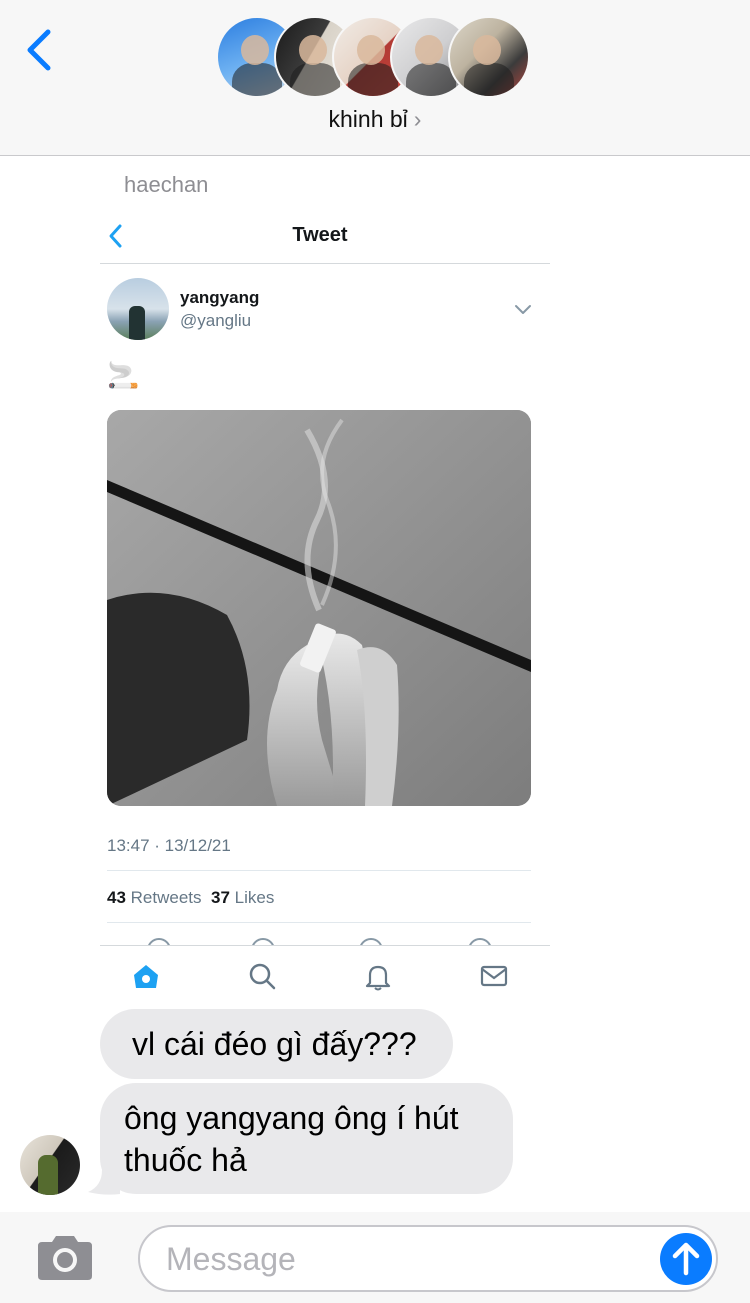 Image resolution: width=750 pixels, height=1303 pixels. Describe the element at coordinates (169, 845) in the screenshot. I see `tweet-timestamp: 13:47 · 13/12/21` at that location.